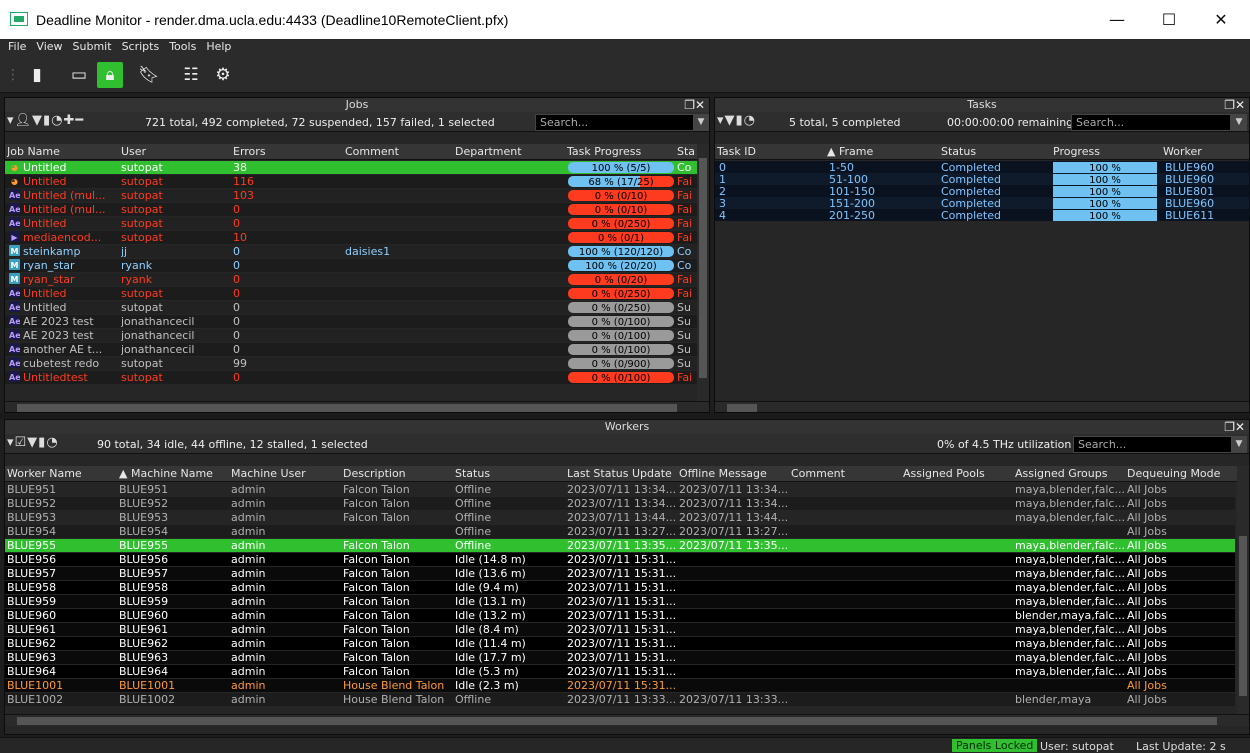 The height and width of the screenshot is (753, 1250). What do you see at coordinates (1070, 473) in the screenshot?
I see `column-header: Assigned Groups` at bounding box center [1070, 473].